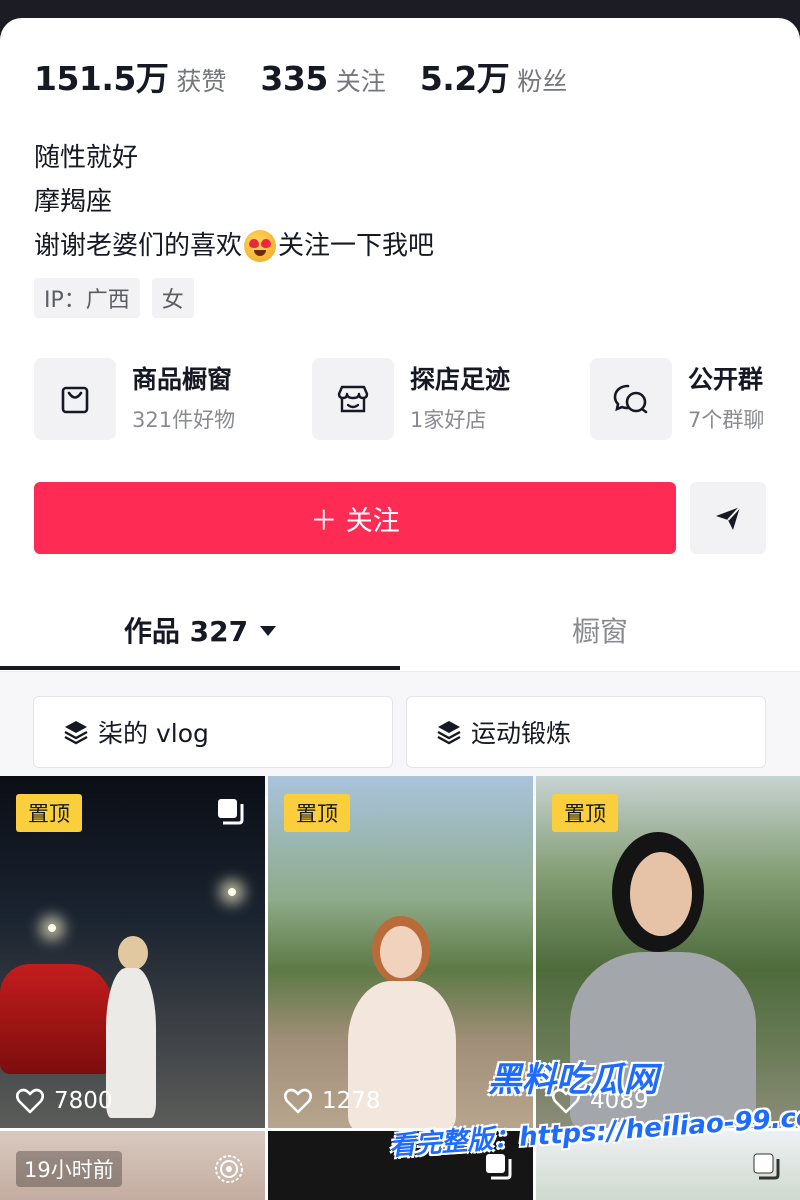 This screenshot has width=800, height=1200. Describe the element at coordinates (360, 81) in the screenshot. I see `stat-following-label: 关注` at that location.